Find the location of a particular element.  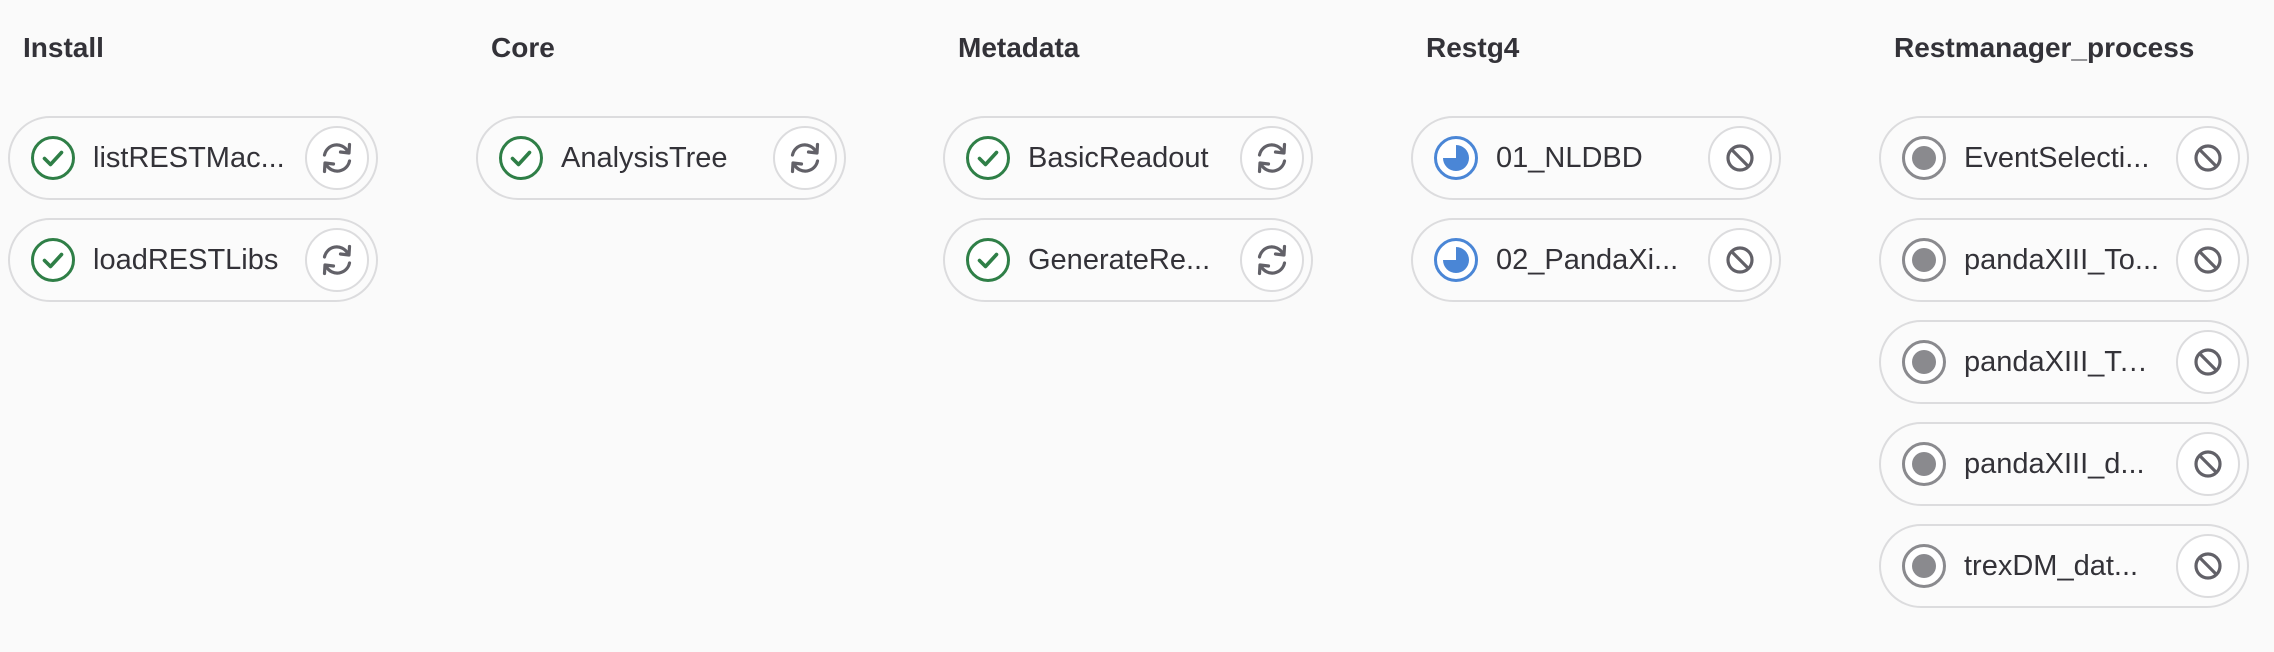

job-name: loadRESTLibs is located at coordinates (186, 260).